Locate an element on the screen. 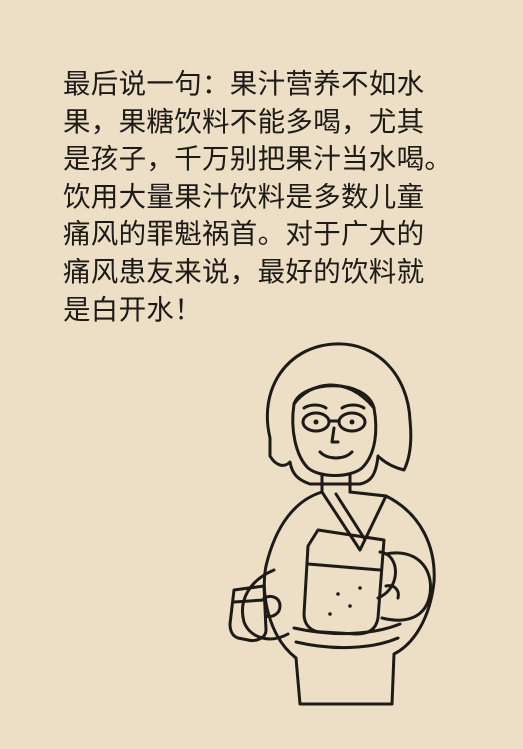 Image resolution: width=523 pixels, height=749 pixels. paragraph-line: 是孩子，千万别把果汁当水喝。 is located at coordinates (258, 159).